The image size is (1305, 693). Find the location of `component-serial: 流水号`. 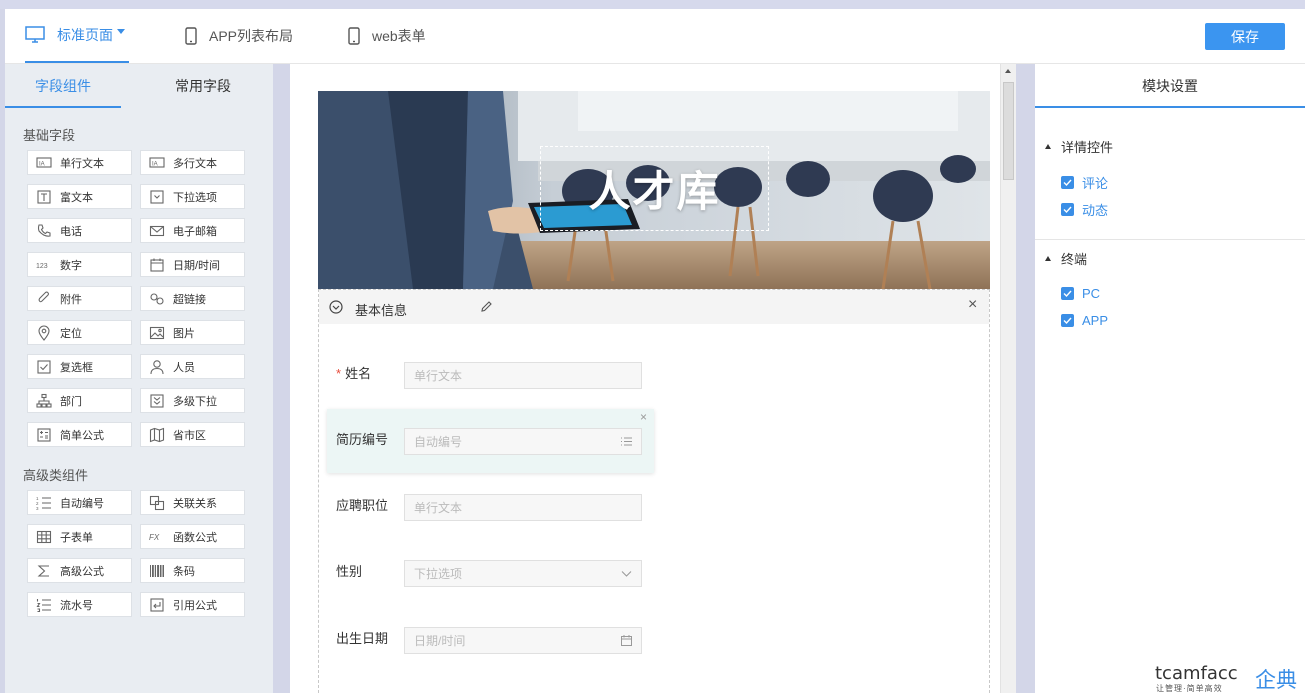

component-serial: 流水号 is located at coordinates (79, 604).